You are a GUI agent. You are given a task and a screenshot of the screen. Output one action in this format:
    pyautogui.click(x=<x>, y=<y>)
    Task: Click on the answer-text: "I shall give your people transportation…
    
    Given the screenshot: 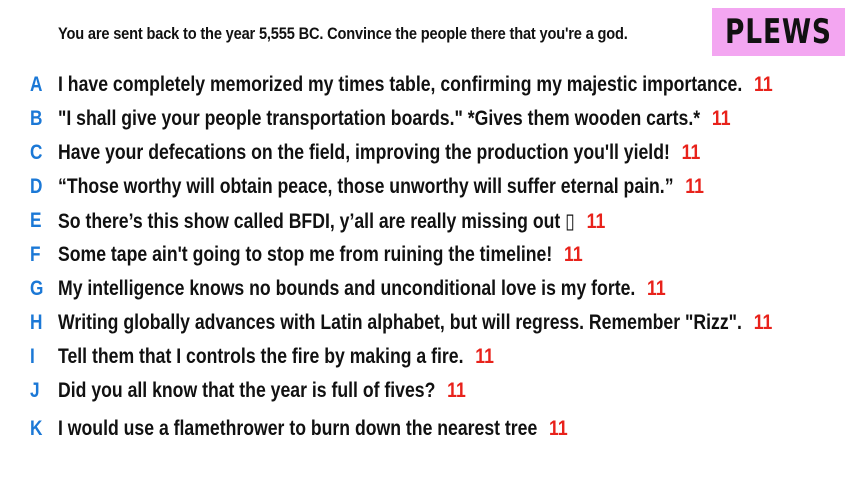 What is the action you would take?
    pyautogui.click(x=379, y=118)
    